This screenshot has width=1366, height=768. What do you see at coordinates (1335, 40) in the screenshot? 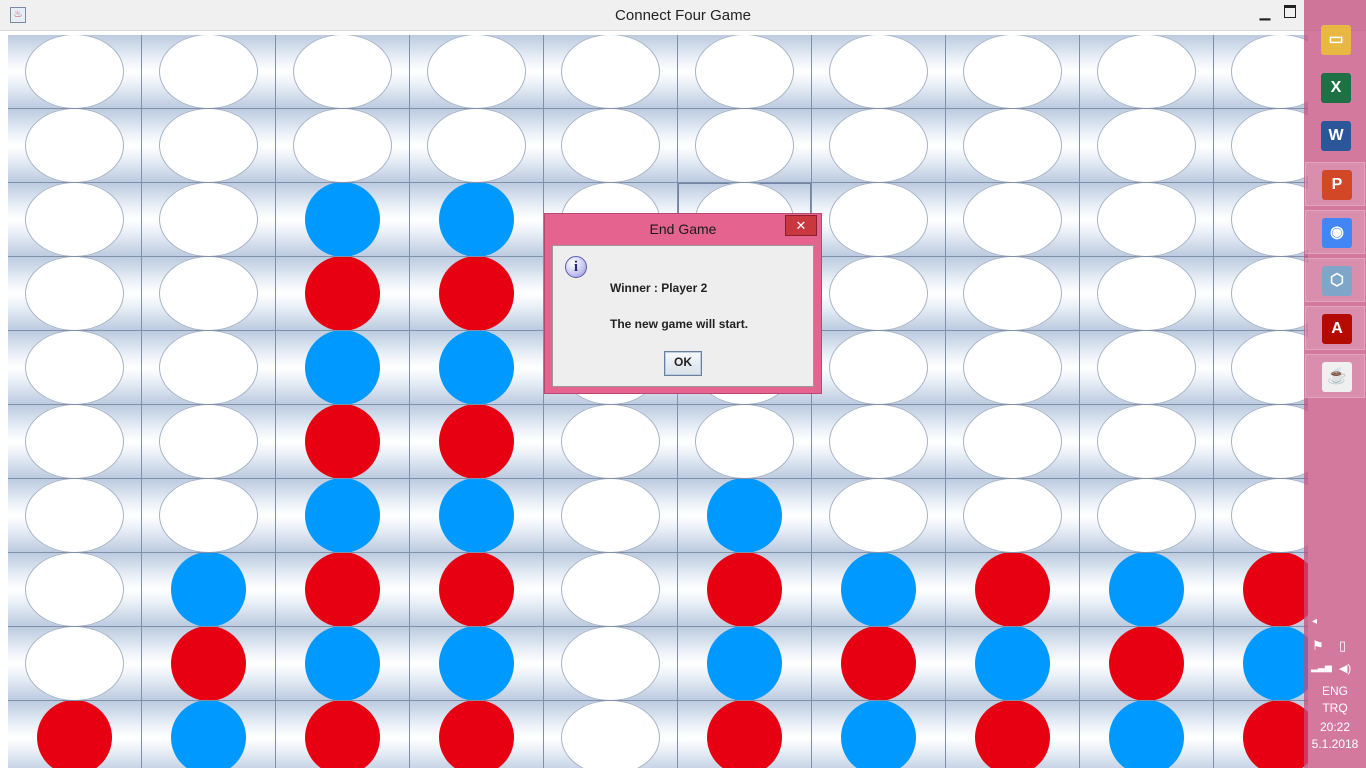
I see `taskbar-app-button: ▭` at bounding box center [1335, 40].